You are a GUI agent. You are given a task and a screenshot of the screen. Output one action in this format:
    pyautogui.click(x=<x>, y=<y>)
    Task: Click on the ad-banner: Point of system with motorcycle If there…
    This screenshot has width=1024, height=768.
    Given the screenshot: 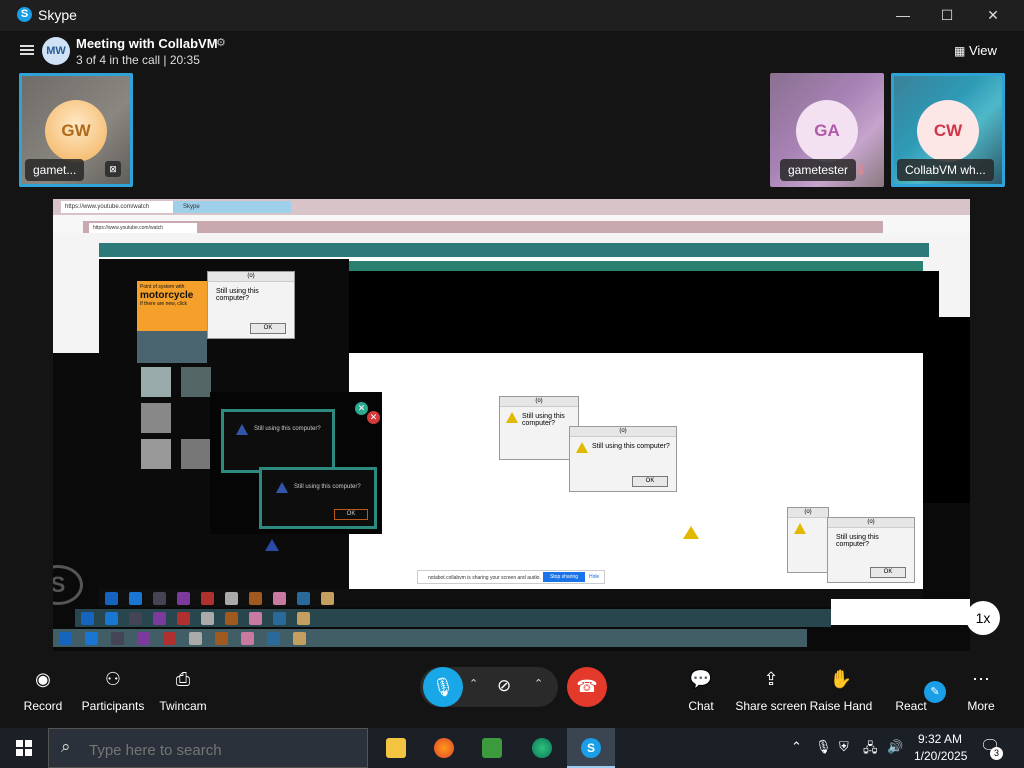 What is the action you would take?
    pyautogui.click(x=172, y=306)
    